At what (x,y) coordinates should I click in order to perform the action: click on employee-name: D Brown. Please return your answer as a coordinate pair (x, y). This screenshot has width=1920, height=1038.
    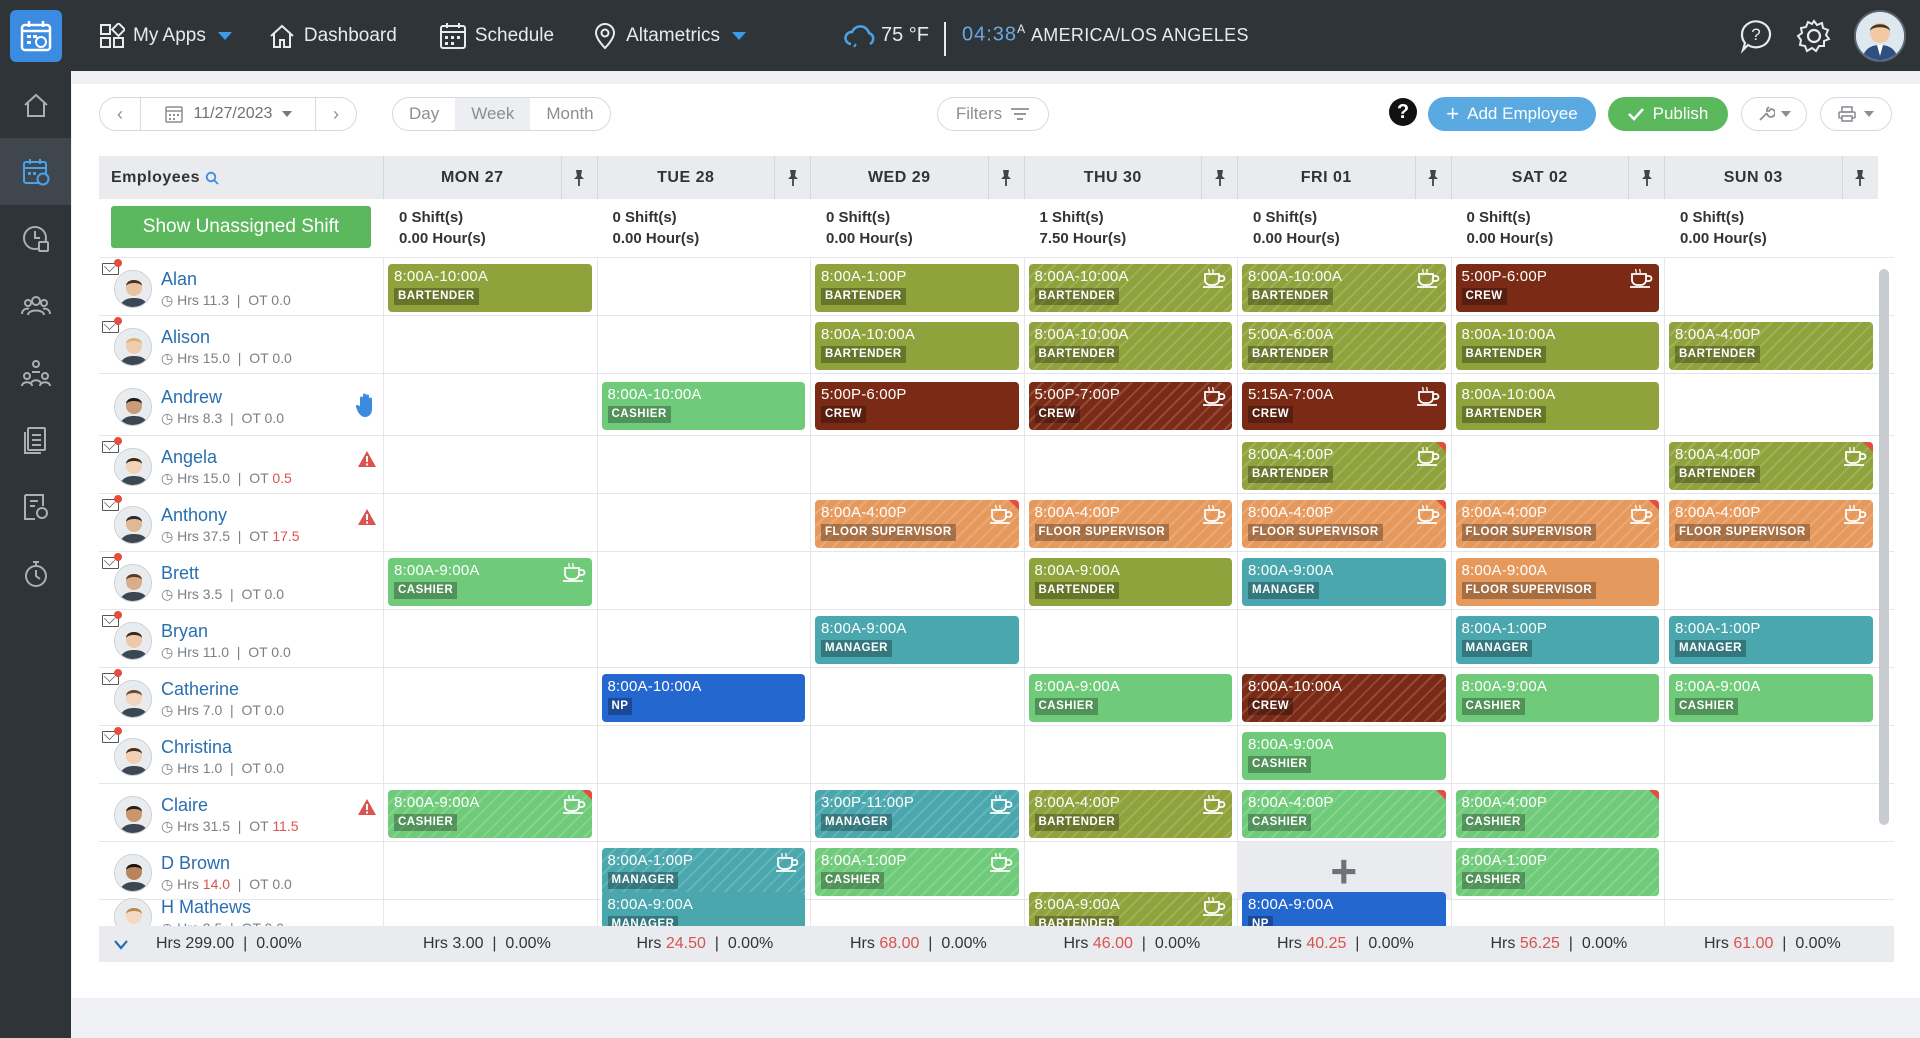
    Looking at the image, I should click on (195, 863).